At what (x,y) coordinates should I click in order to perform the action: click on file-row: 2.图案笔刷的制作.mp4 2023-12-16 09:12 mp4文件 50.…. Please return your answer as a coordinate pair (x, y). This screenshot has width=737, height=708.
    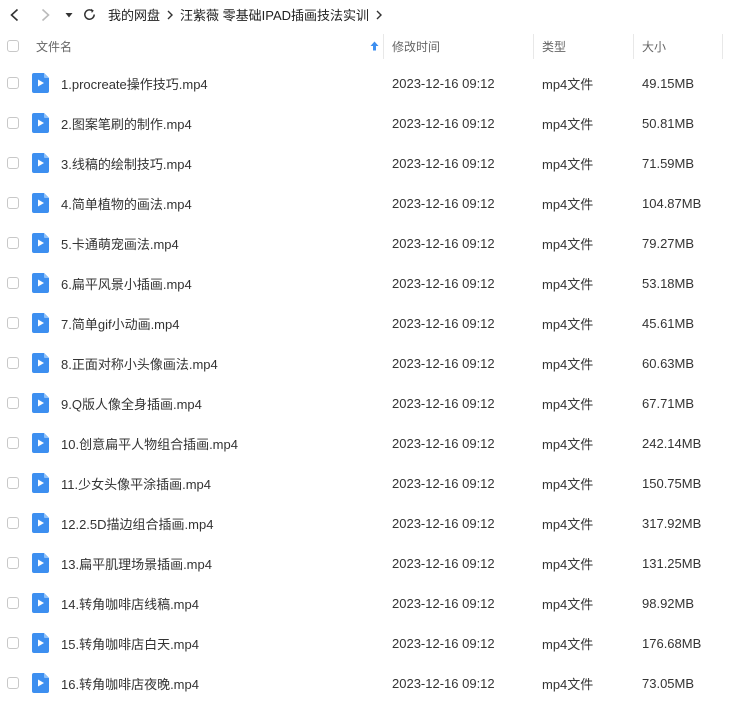
    Looking at the image, I should click on (368, 123).